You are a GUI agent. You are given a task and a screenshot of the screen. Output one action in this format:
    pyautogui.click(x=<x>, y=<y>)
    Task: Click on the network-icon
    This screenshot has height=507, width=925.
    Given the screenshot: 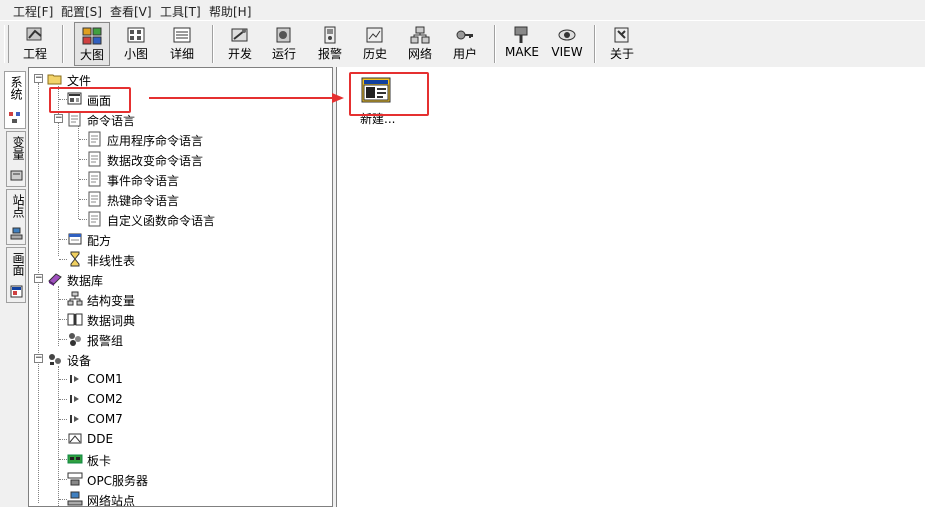 What is the action you would take?
    pyautogui.click(x=420, y=35)
    